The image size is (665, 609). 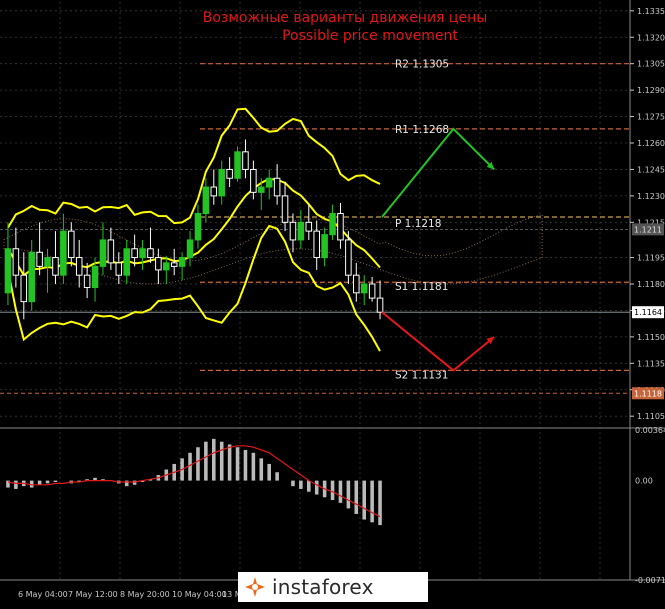 What do you see at coordinates (648, 393) in the screenshot?
I see `price-tag-label: 1.1118` at bounding box center [648, 393].